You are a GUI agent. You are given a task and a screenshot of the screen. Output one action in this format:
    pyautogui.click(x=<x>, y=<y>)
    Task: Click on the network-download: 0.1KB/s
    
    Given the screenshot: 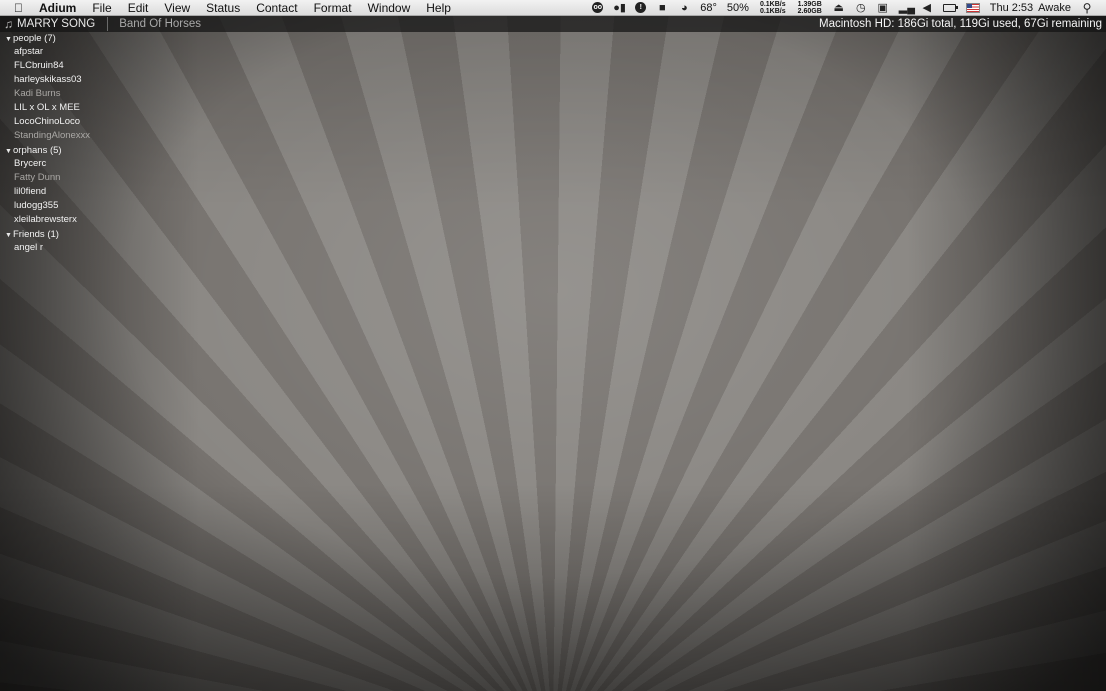 What is the action you would take?
    pyautogui.click(x=772, y=11)
    